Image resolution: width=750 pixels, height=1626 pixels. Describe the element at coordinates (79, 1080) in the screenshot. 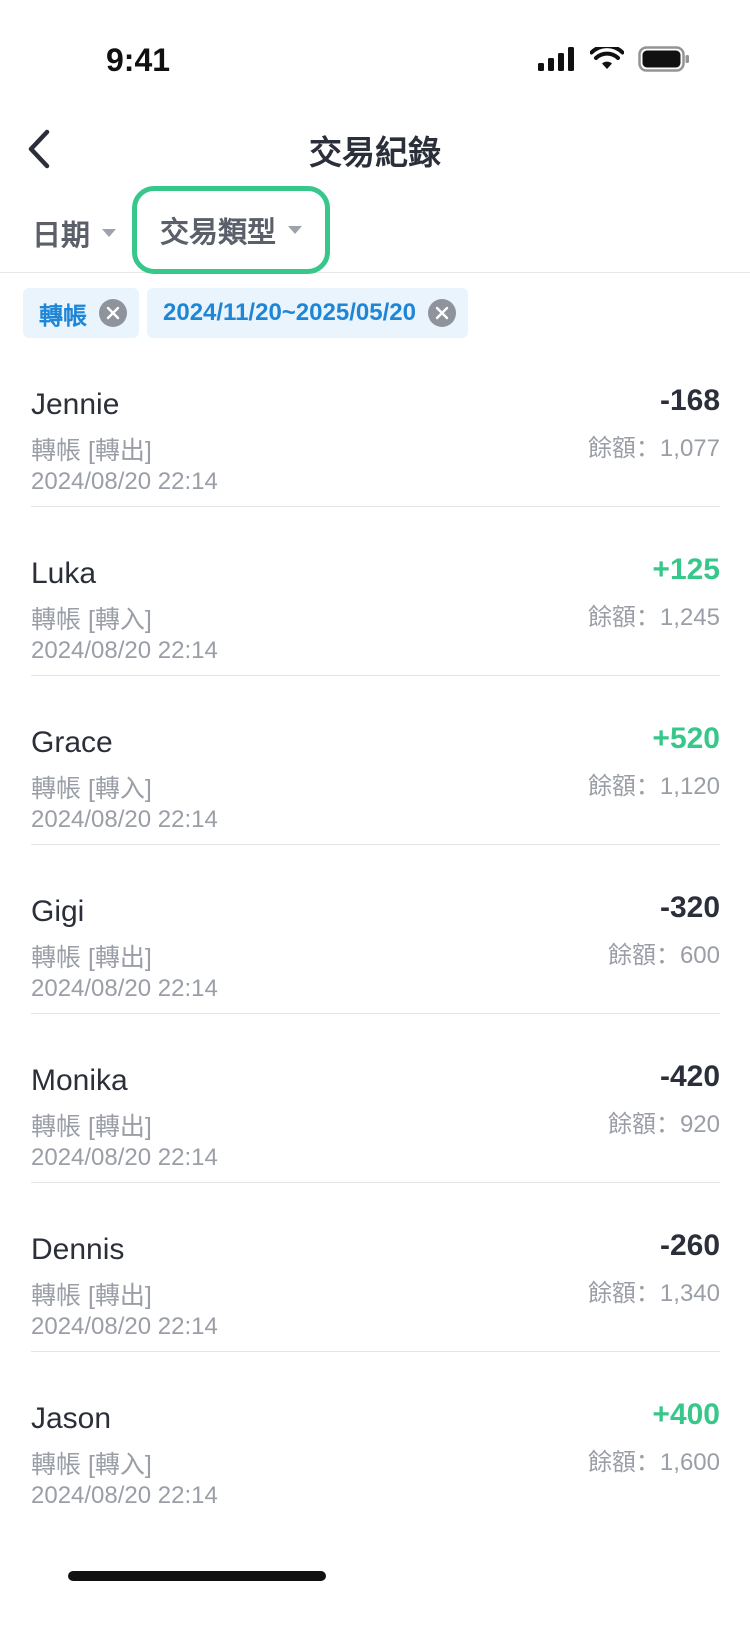

I see `transaction-name: Monika` at that location.